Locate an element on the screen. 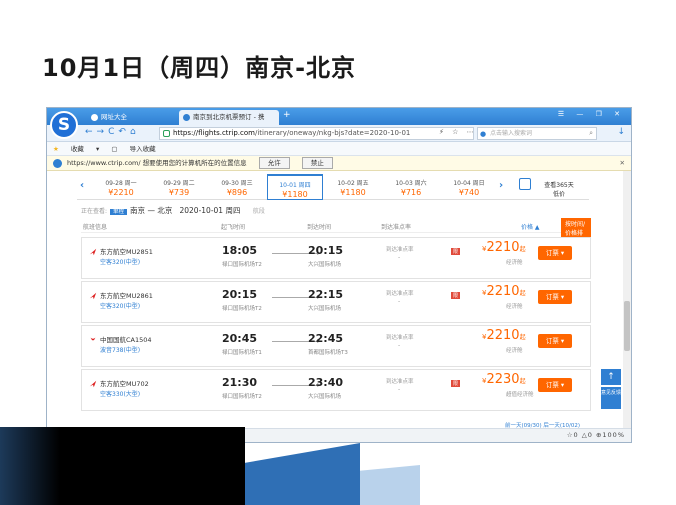 The height and width of the screenshot is (505, 676). arrival-time: 22:15 is located at coordinates (326, 294).